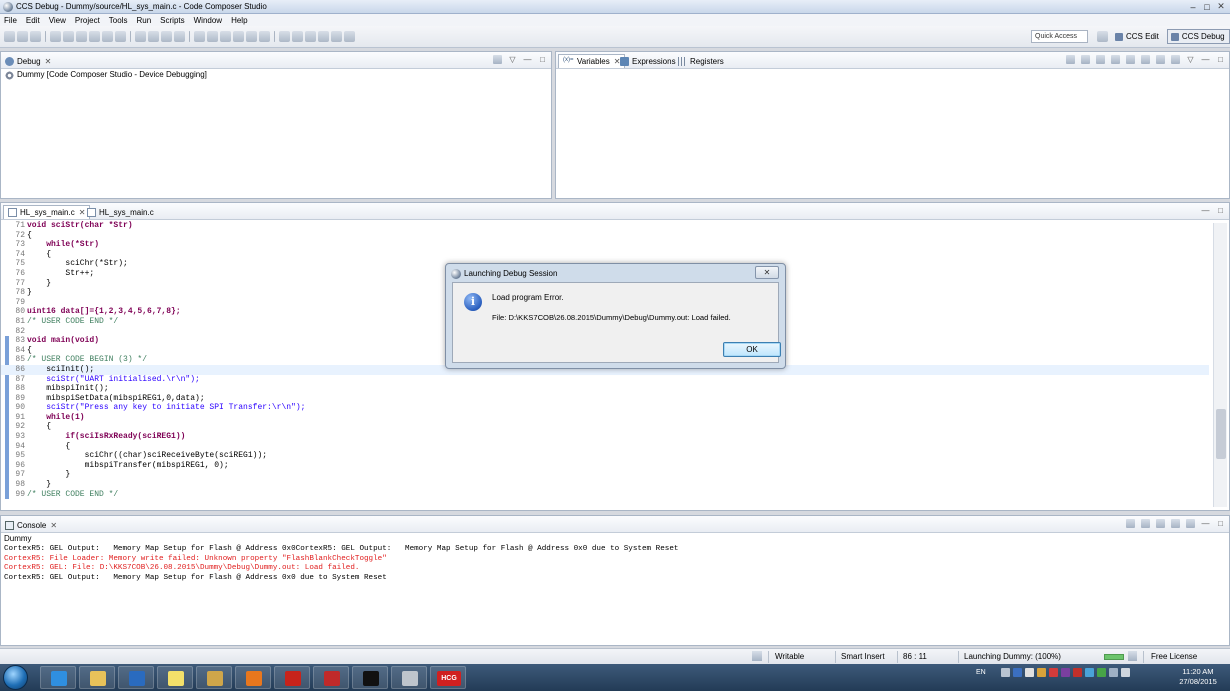 The width and height of the screenshot is (1230, 691). I want to click on remove-all-icon, so click(1145, 59).